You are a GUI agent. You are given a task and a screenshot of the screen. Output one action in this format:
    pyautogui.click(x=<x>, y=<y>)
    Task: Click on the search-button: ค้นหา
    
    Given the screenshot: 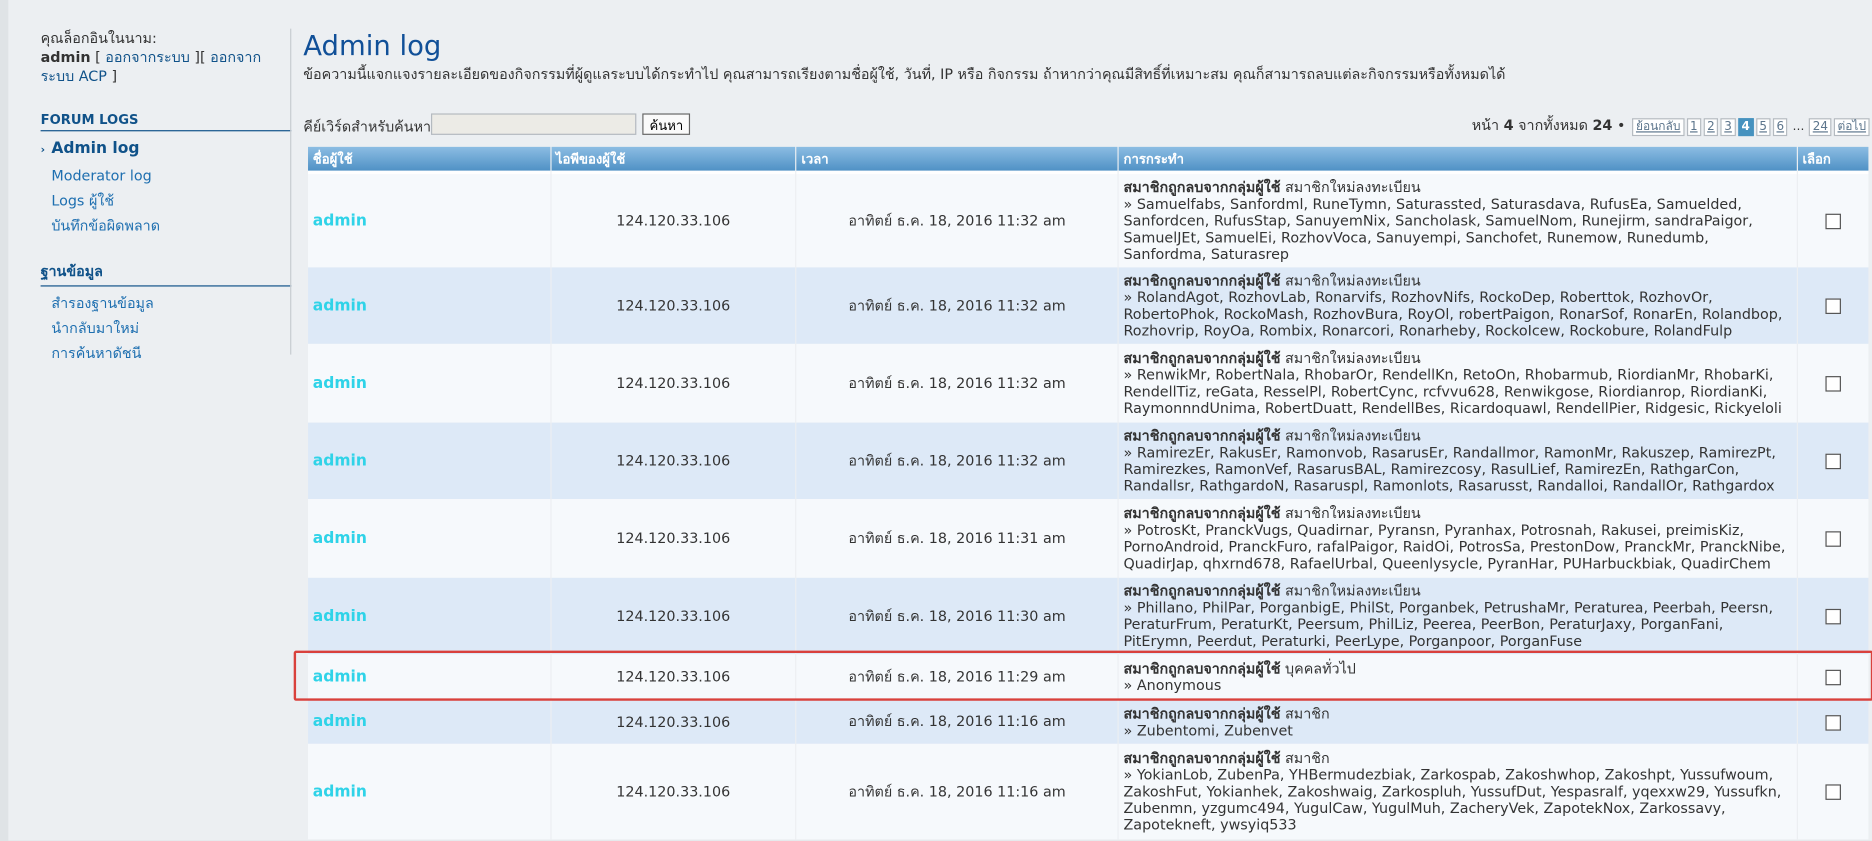 What is the action you would take?
    pyautogui.click(x=666, y=124)
    